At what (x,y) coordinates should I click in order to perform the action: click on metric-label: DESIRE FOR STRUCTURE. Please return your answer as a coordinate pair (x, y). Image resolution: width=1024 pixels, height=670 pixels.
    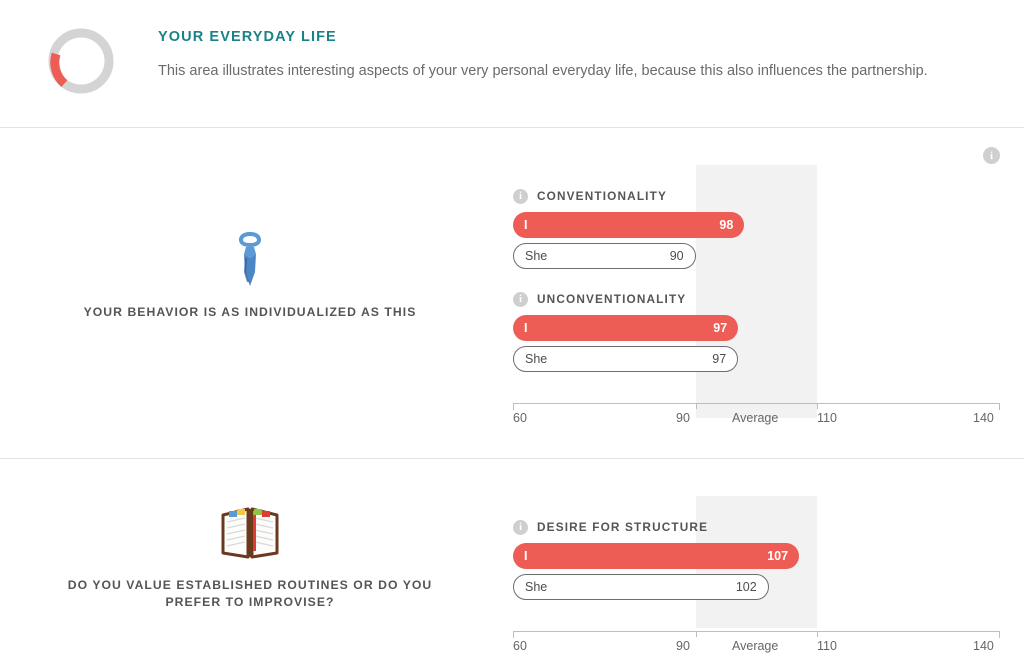
    Looking at the image, I should click on (623, 527).